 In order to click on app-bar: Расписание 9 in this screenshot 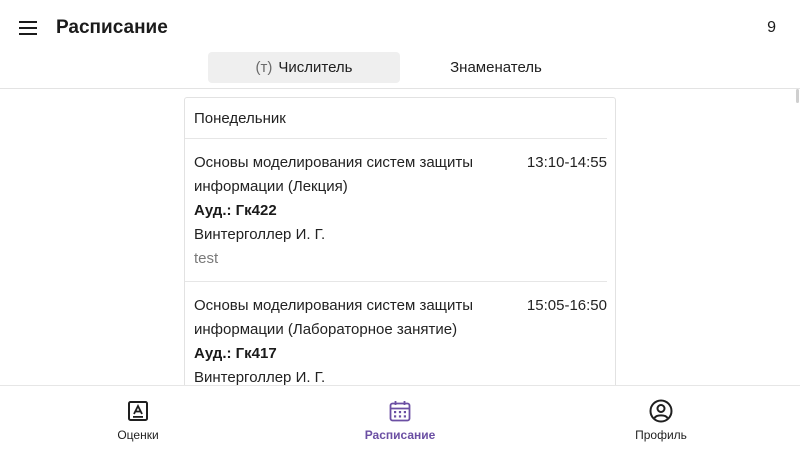, I will do `click(400, 28)`.